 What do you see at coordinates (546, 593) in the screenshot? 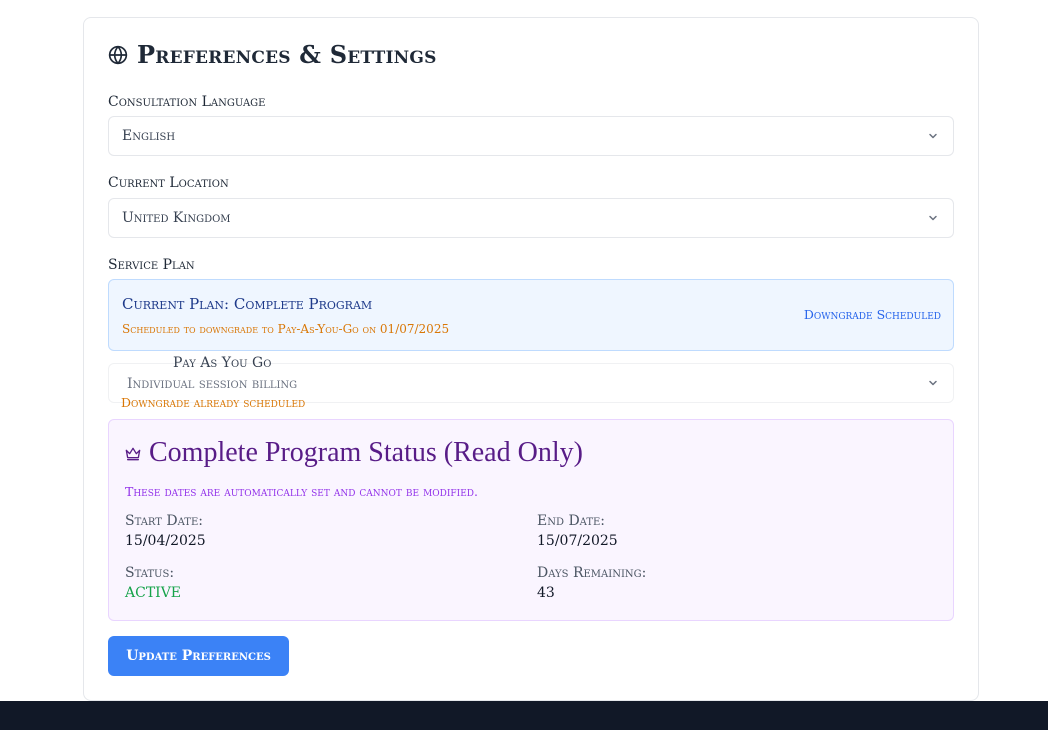
I see `days-remaining-value: 43` at bounding box center [546, 593].